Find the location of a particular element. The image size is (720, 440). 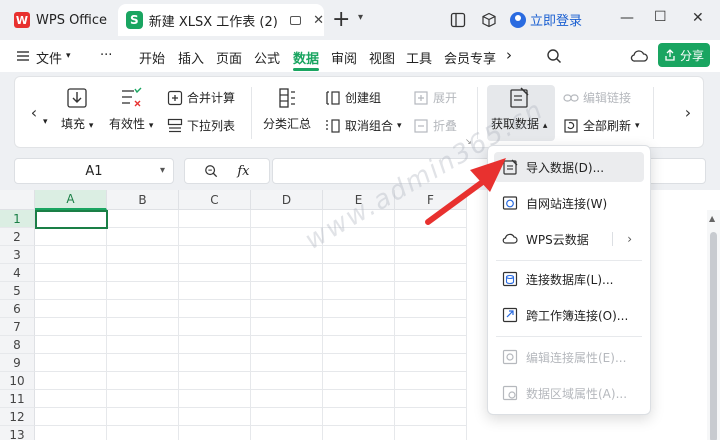

menu-item-member: 会员专享 is located at coordinates (470, 57).